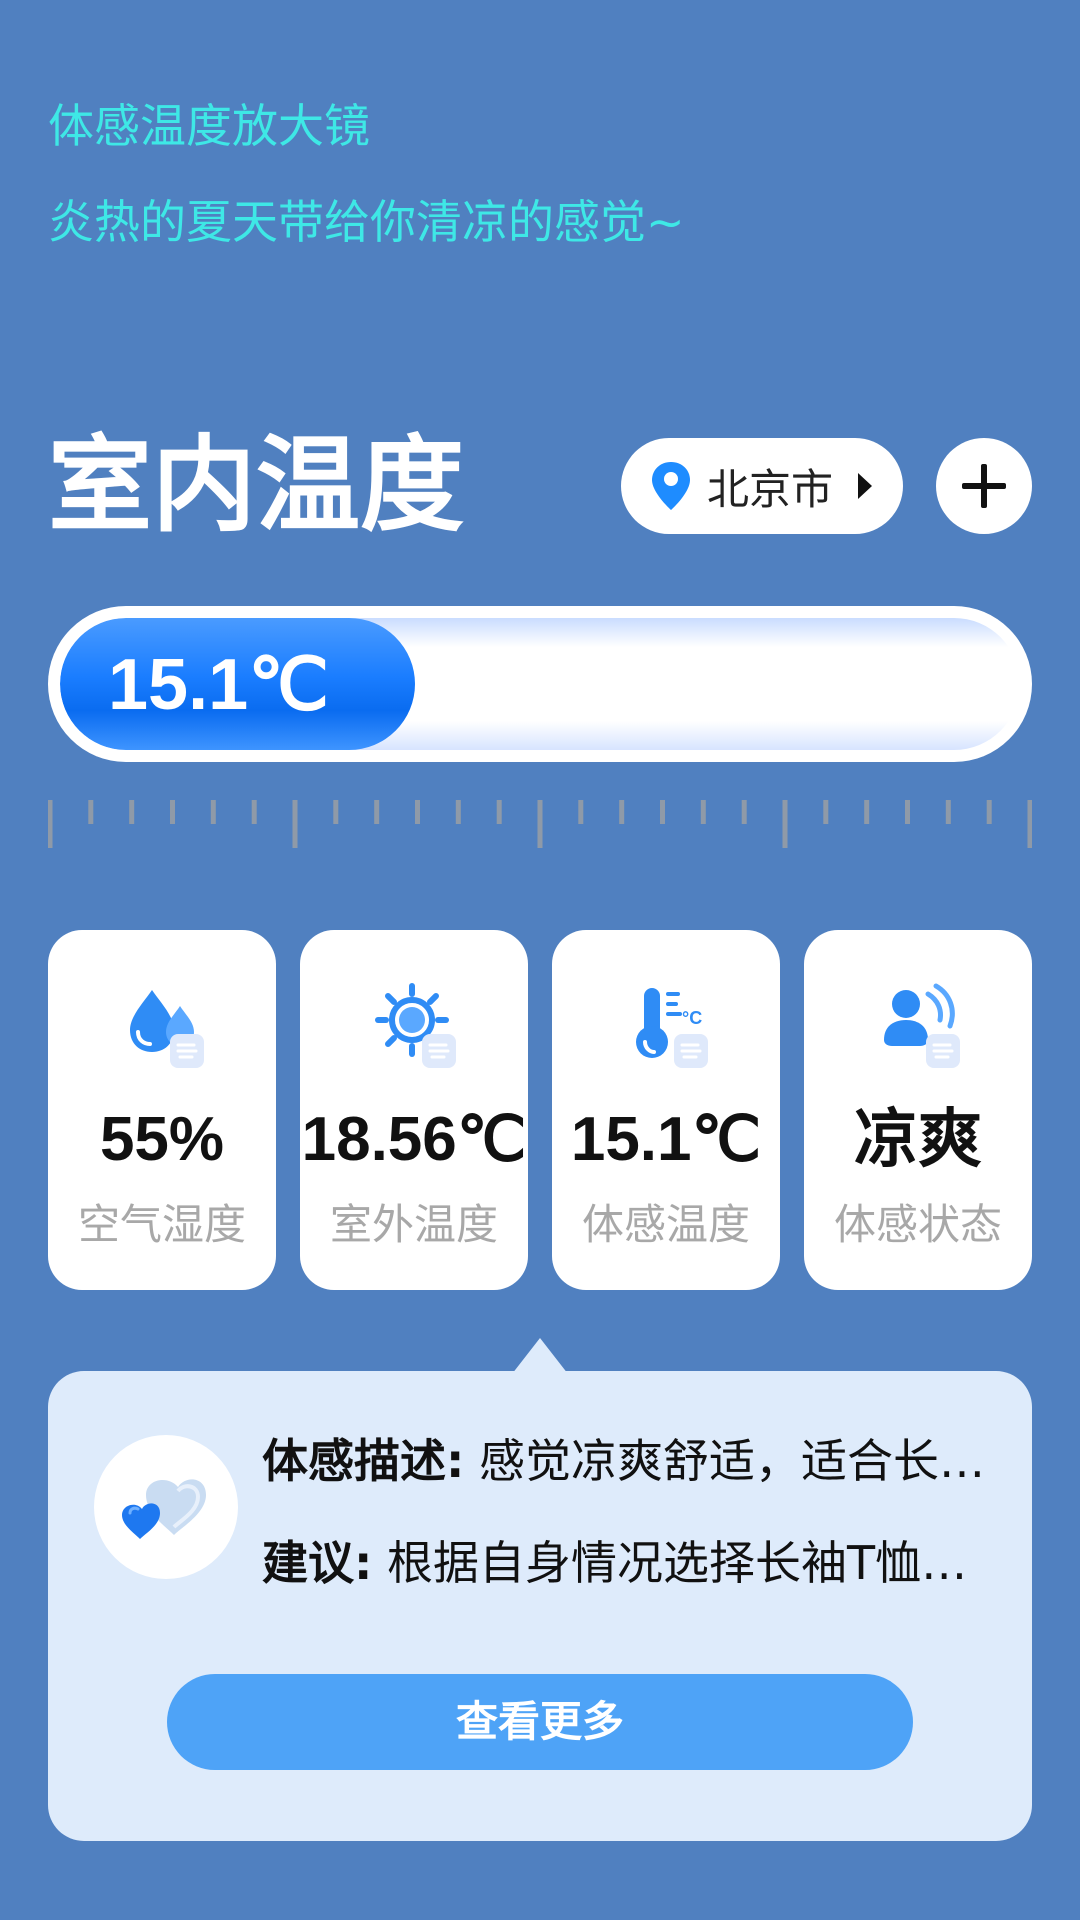  I want to click on add-button, so click(984, 486).